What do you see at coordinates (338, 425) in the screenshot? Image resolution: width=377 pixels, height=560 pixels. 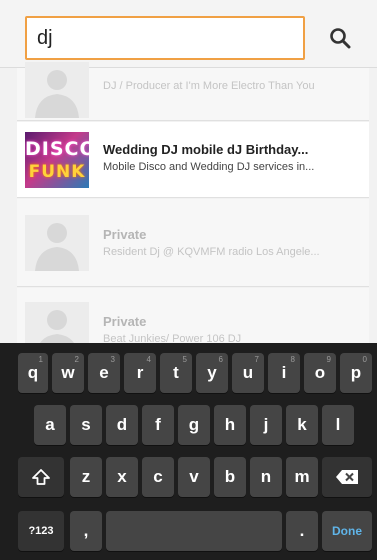 I see `key-l: l` at bounding box center [338, 425].